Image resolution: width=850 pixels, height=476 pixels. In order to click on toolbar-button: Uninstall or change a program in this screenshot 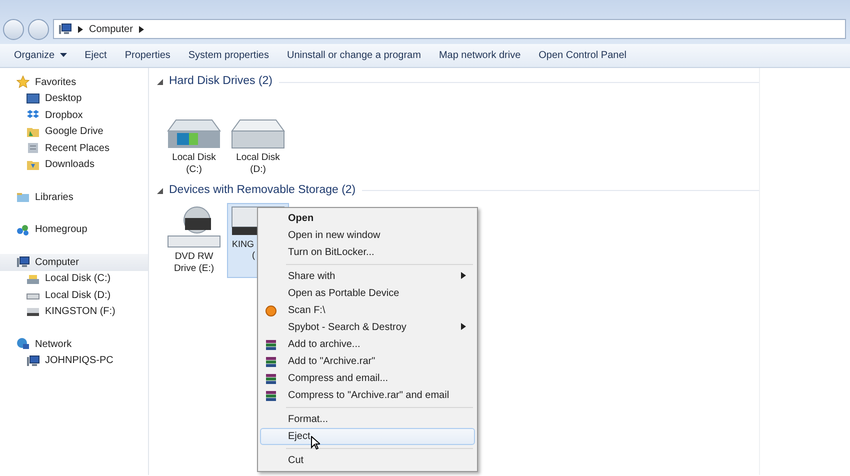, I will do `click(353, 55)`.